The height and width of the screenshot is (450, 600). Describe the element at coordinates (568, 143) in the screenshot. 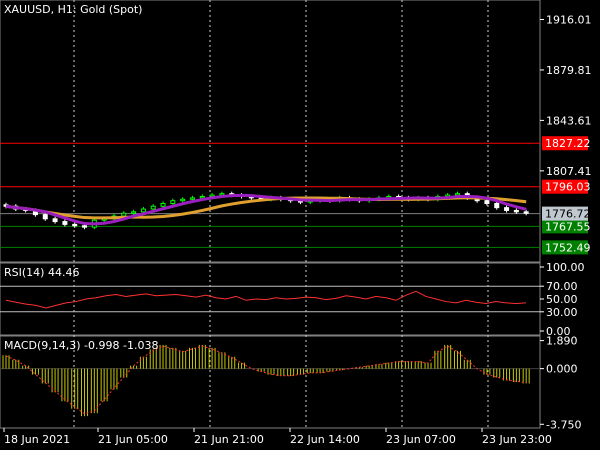

I see `level-tag-label: 1827.22` at that location.